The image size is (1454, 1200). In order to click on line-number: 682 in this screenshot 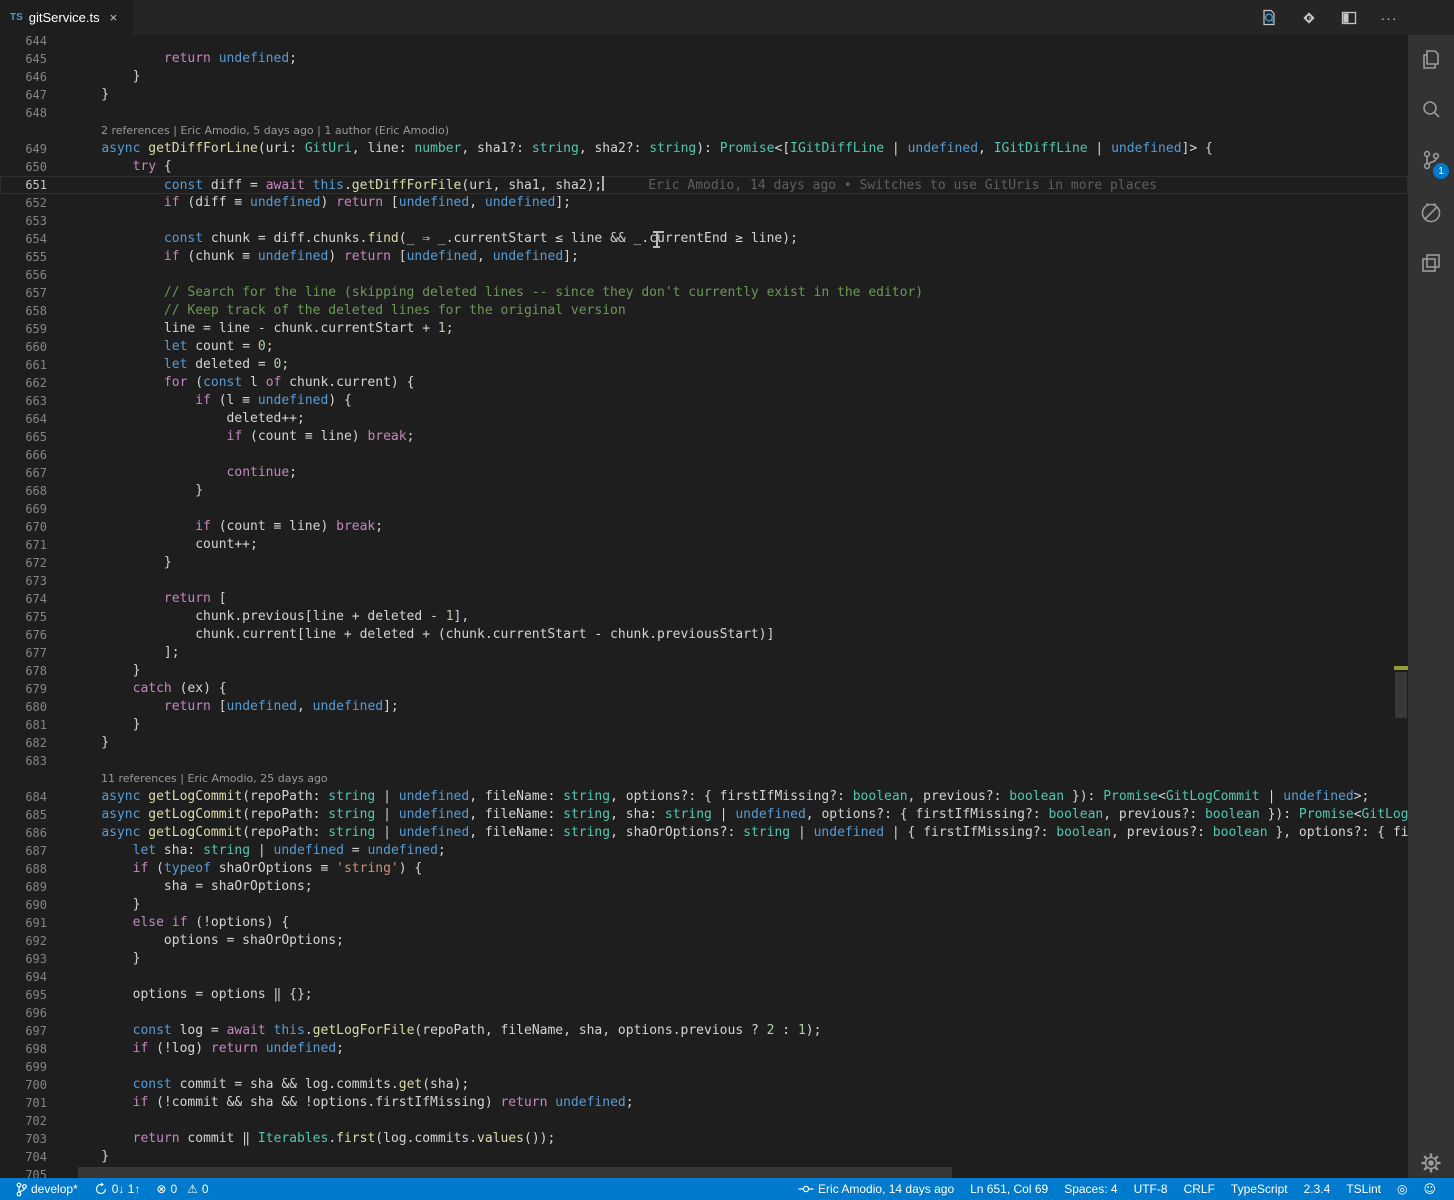, I will do `click(36, 743)`.